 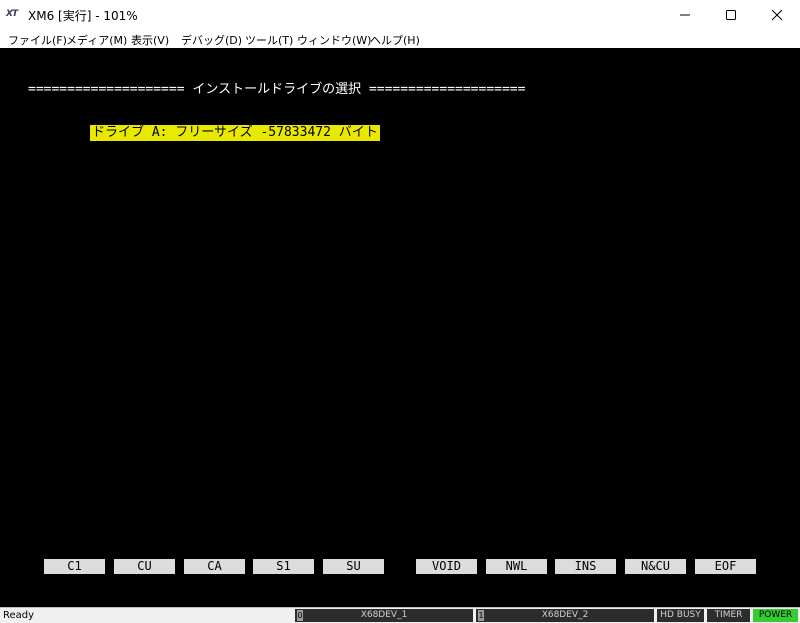 I want to click on function-key-nwl: NWL, so click(x=516, y=566).